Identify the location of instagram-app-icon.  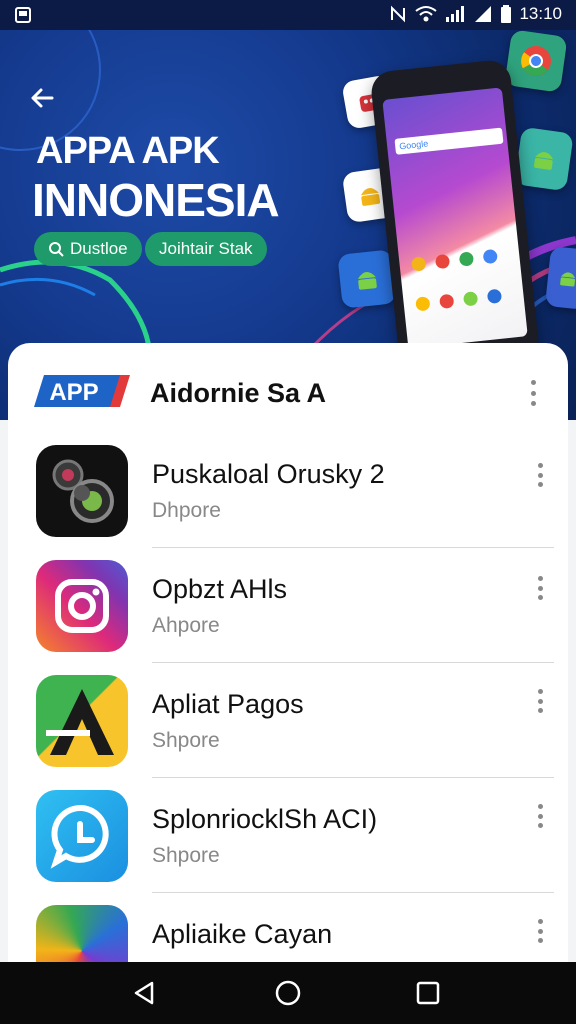
(82, 606).